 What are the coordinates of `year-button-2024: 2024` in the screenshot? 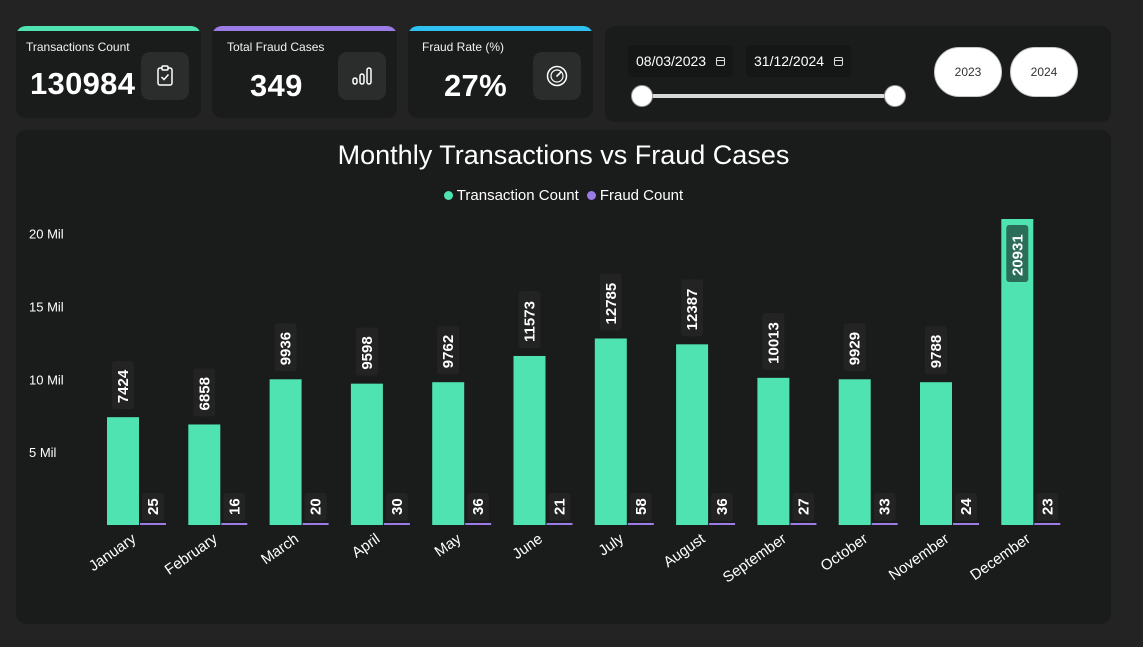 It's located at (1044, 72).